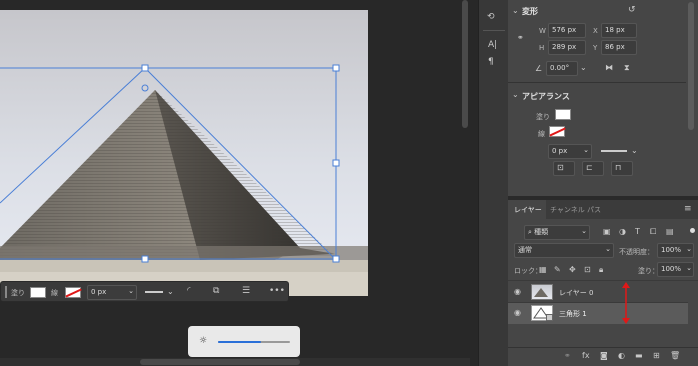 The image size is (698, 366). I want to click on drag-grip, so click(6, 292).